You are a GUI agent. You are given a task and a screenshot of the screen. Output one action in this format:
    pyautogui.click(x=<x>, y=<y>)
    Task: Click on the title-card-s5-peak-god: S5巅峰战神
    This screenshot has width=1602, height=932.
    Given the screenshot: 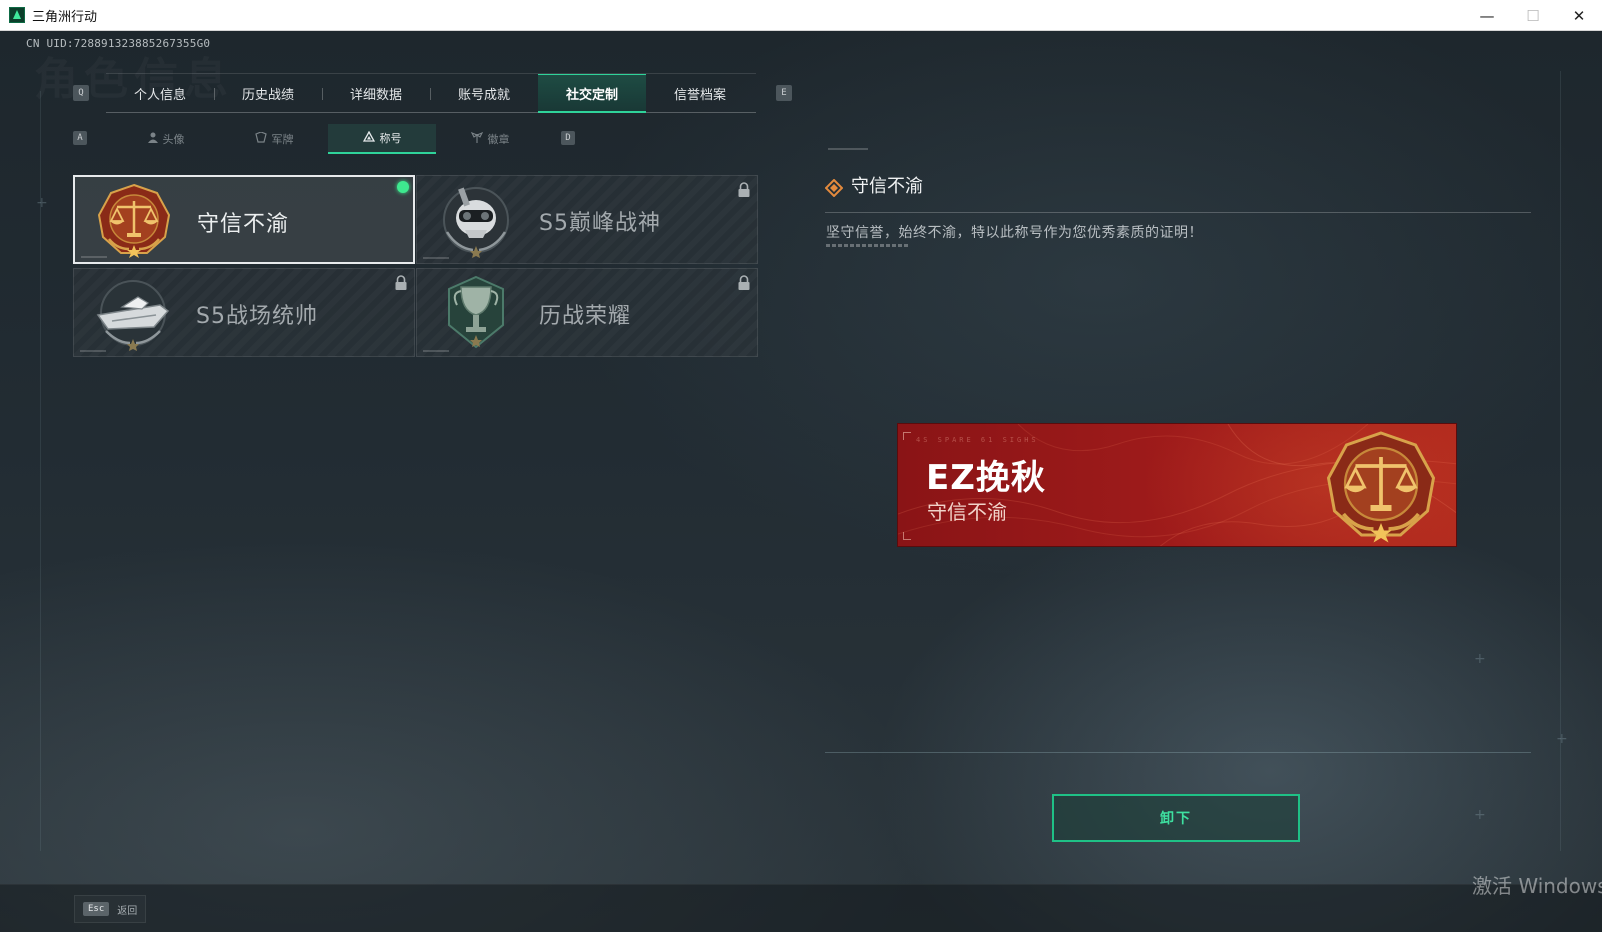 What is the action you would take?
    pyautogui.click(x=587, y=219)
    